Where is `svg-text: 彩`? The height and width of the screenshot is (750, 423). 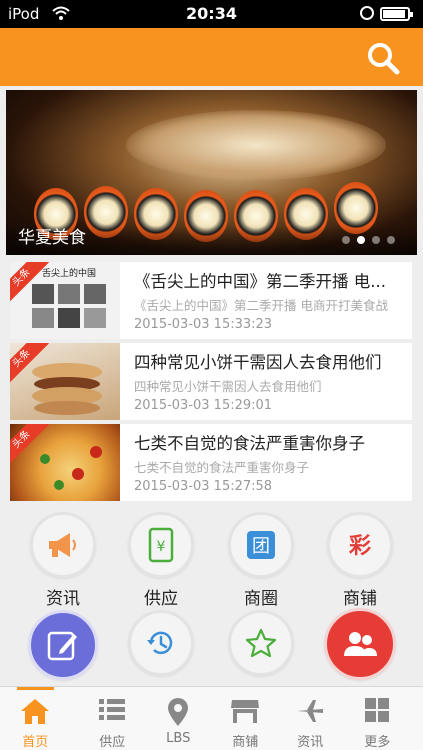 svg-text: 彩 is located at coordinates (359, 546).